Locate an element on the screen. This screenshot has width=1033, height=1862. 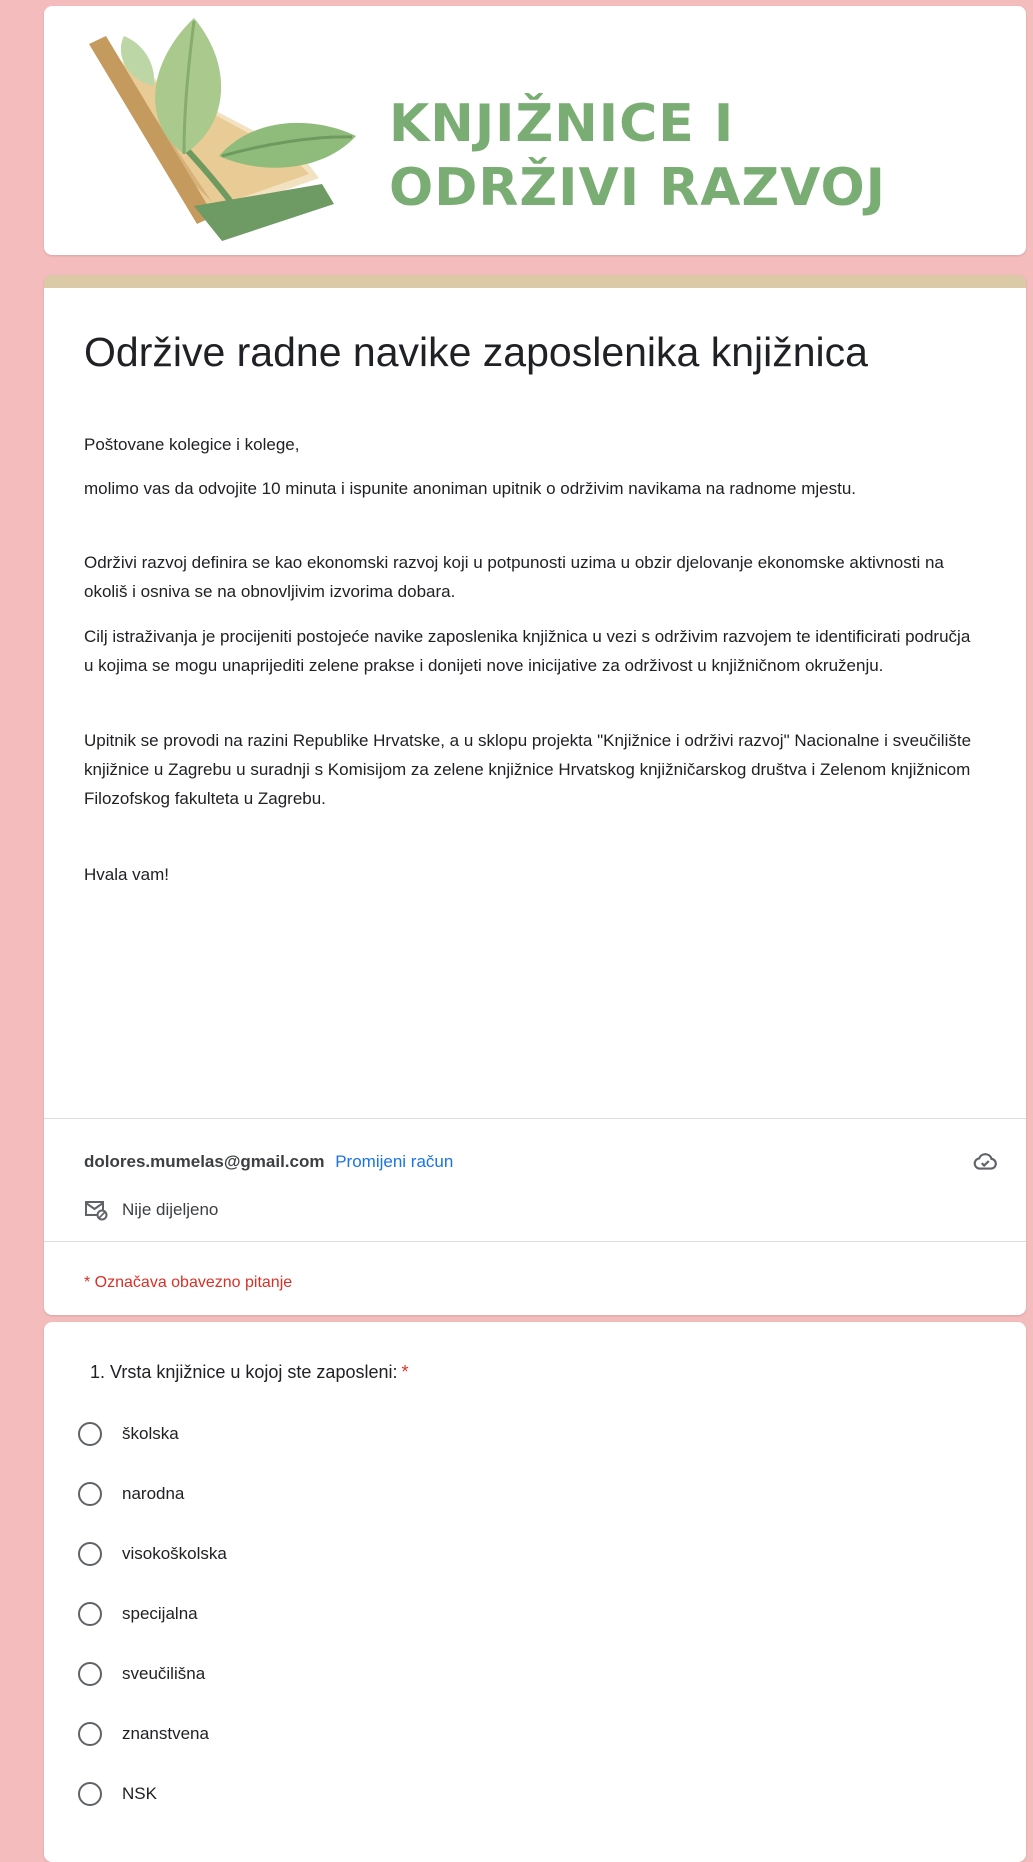
required-asterisk: * is located at coordinates (405, 1372).